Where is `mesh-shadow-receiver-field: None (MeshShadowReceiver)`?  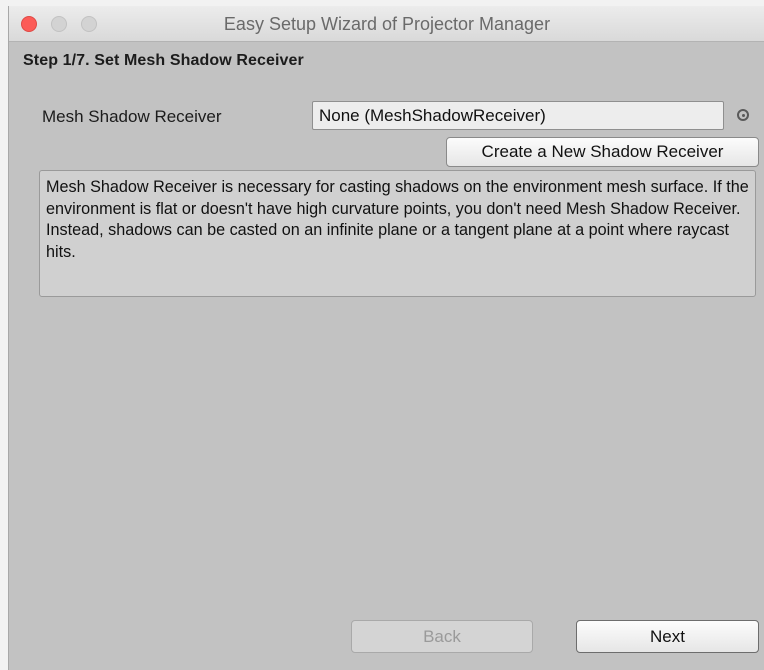 mesh-shadow-receiver-field: None (MeshShadowReceiver) is located at coordinates (518, 115).